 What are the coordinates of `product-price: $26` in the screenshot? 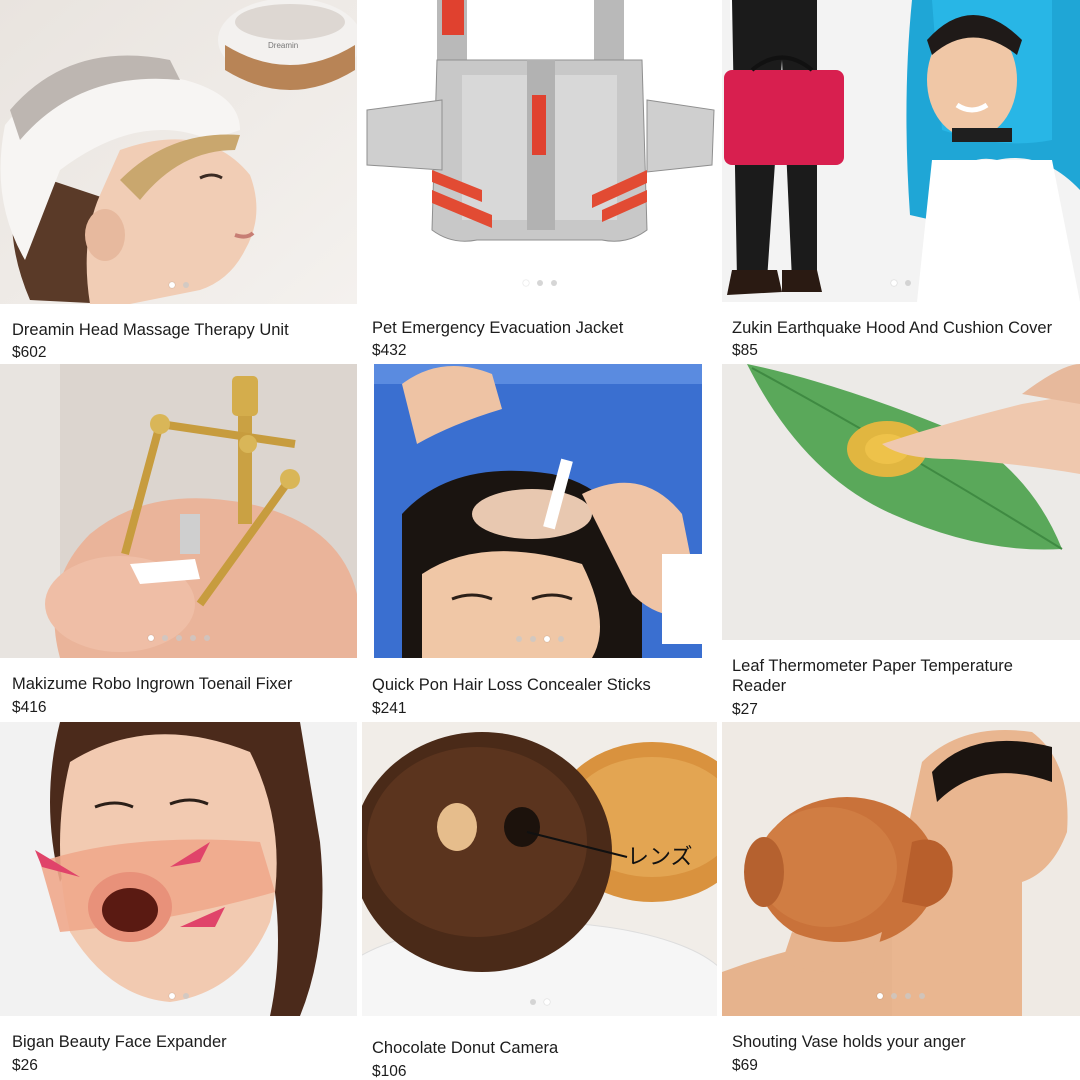 It's located at (25, 1065).